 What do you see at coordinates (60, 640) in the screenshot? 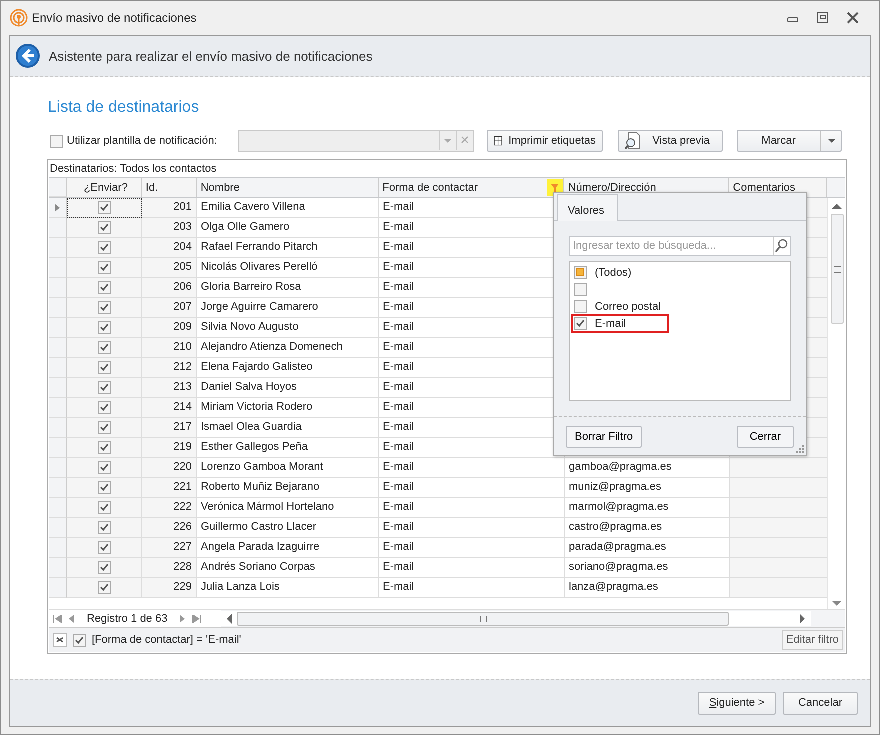
I see `clear-filter-icon` at bounding box center [60, 640].